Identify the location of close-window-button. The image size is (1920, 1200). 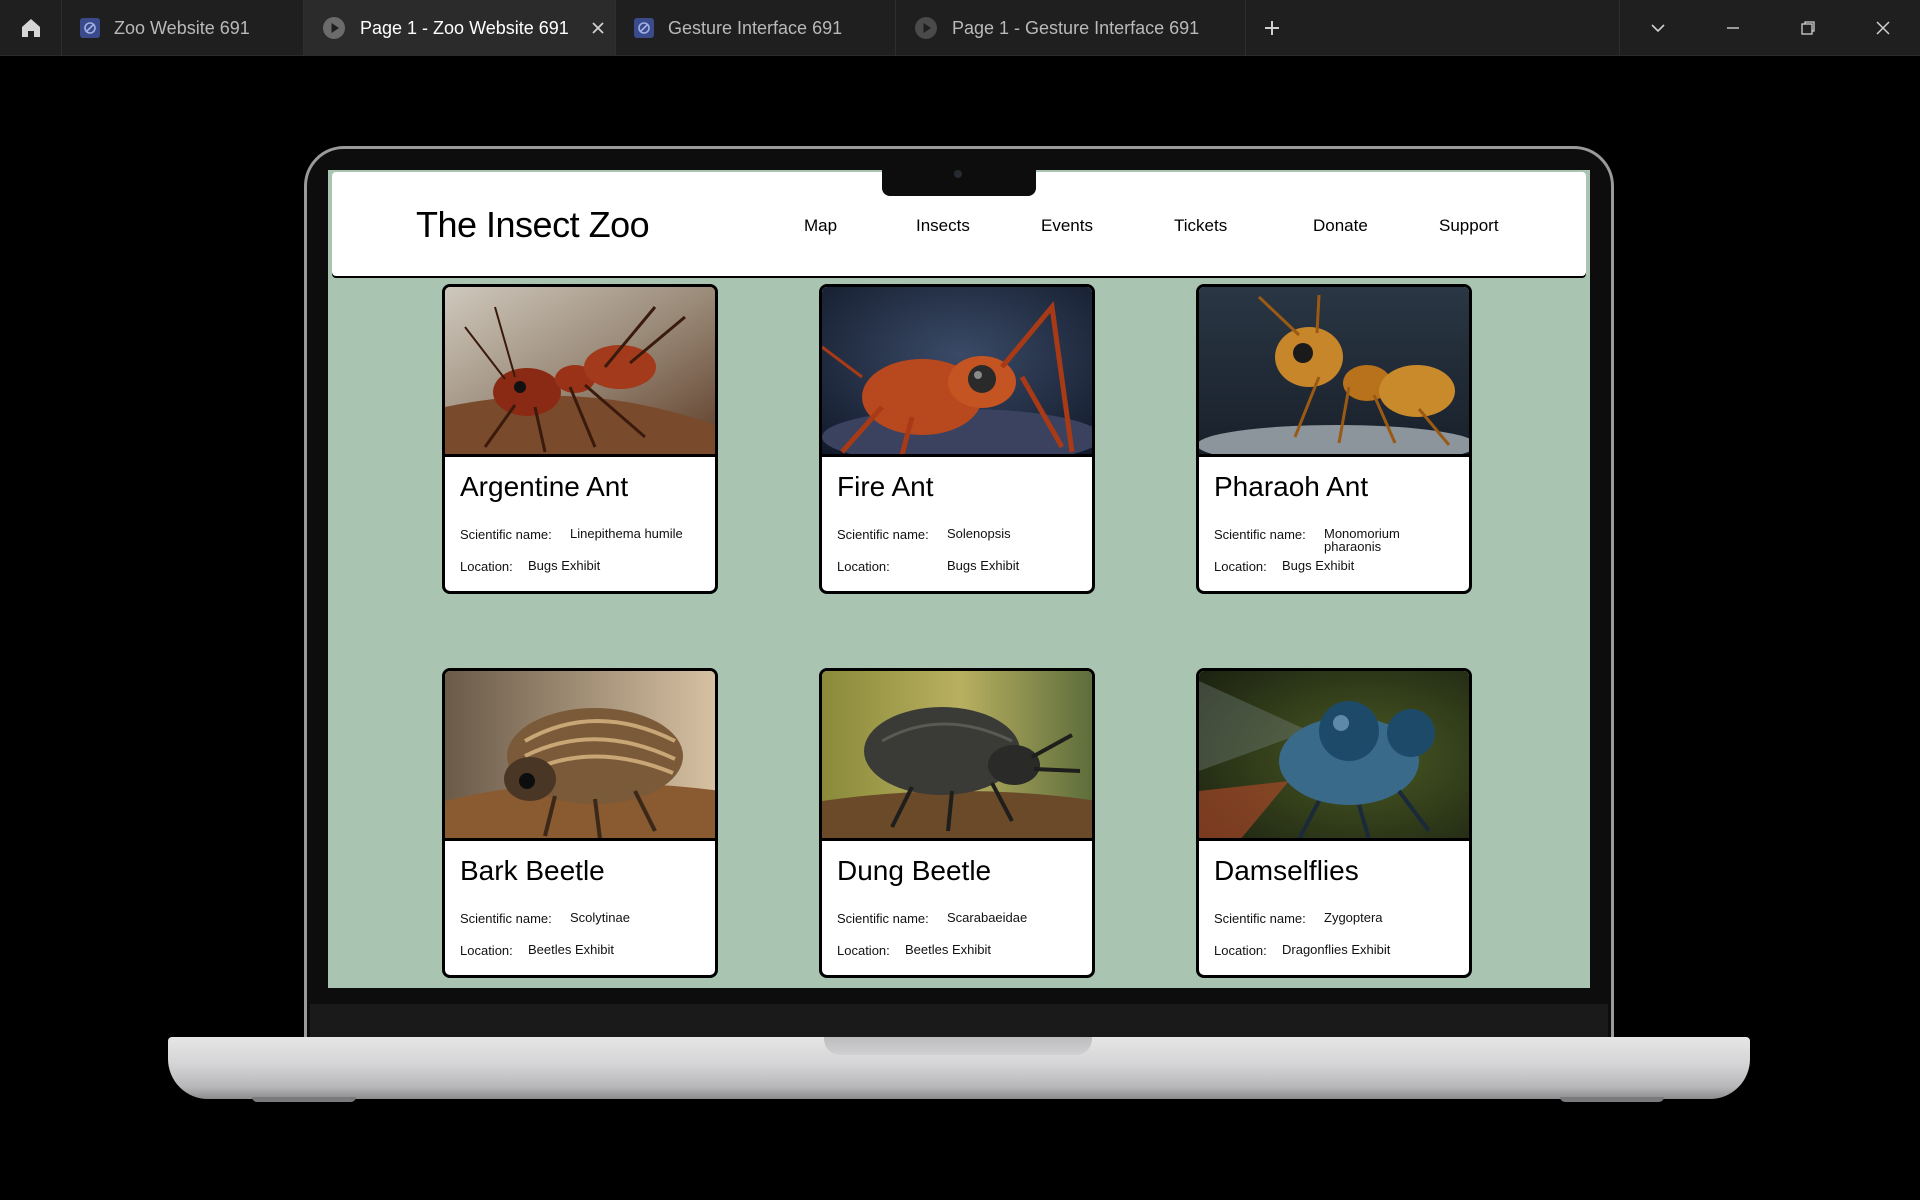
(1882, 28).